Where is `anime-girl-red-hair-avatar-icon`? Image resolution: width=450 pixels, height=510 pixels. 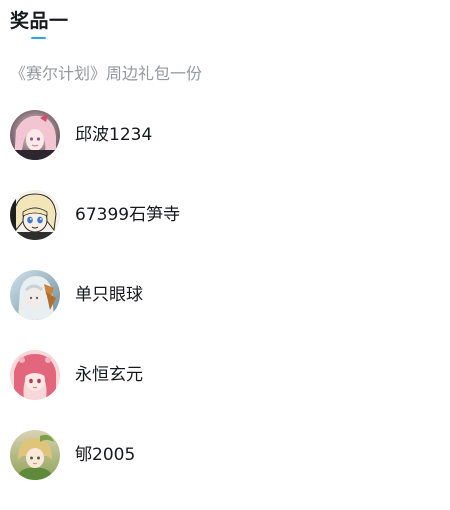 anime-girl-red-hair-avatar-icon is located at coordinates (35, 375).